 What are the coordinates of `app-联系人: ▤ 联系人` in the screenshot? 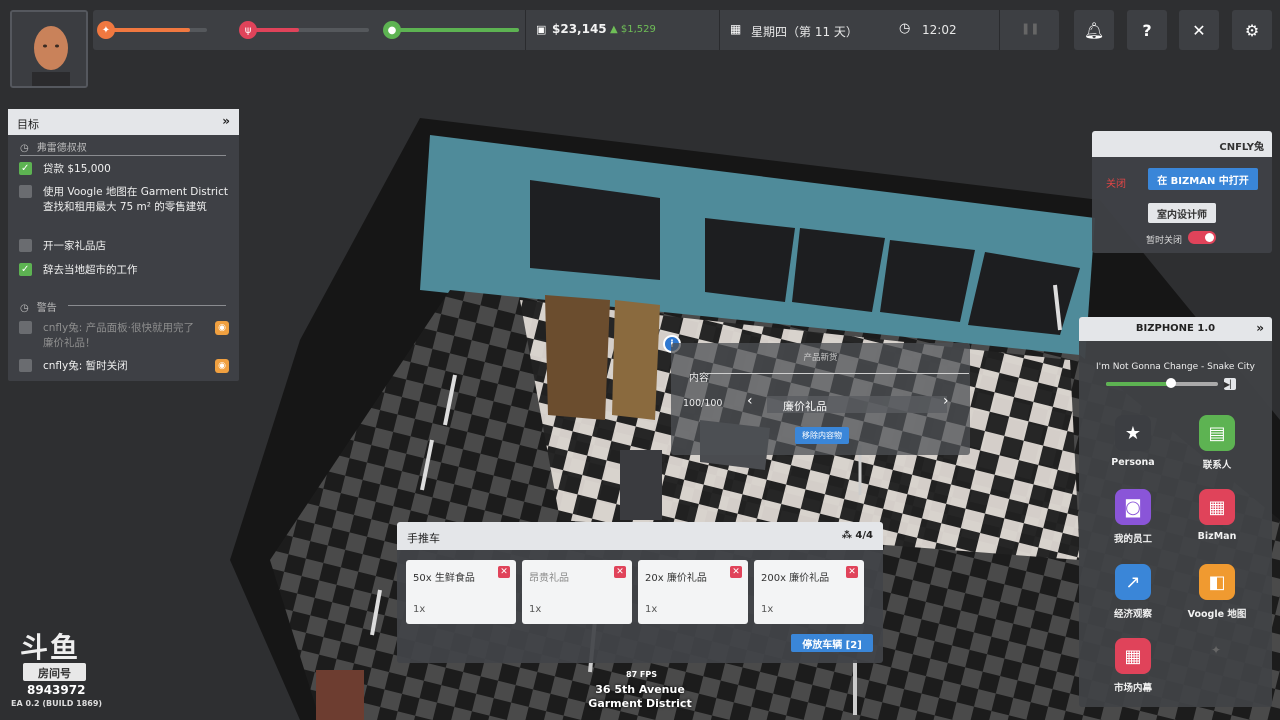 It's located at (1217, 443).